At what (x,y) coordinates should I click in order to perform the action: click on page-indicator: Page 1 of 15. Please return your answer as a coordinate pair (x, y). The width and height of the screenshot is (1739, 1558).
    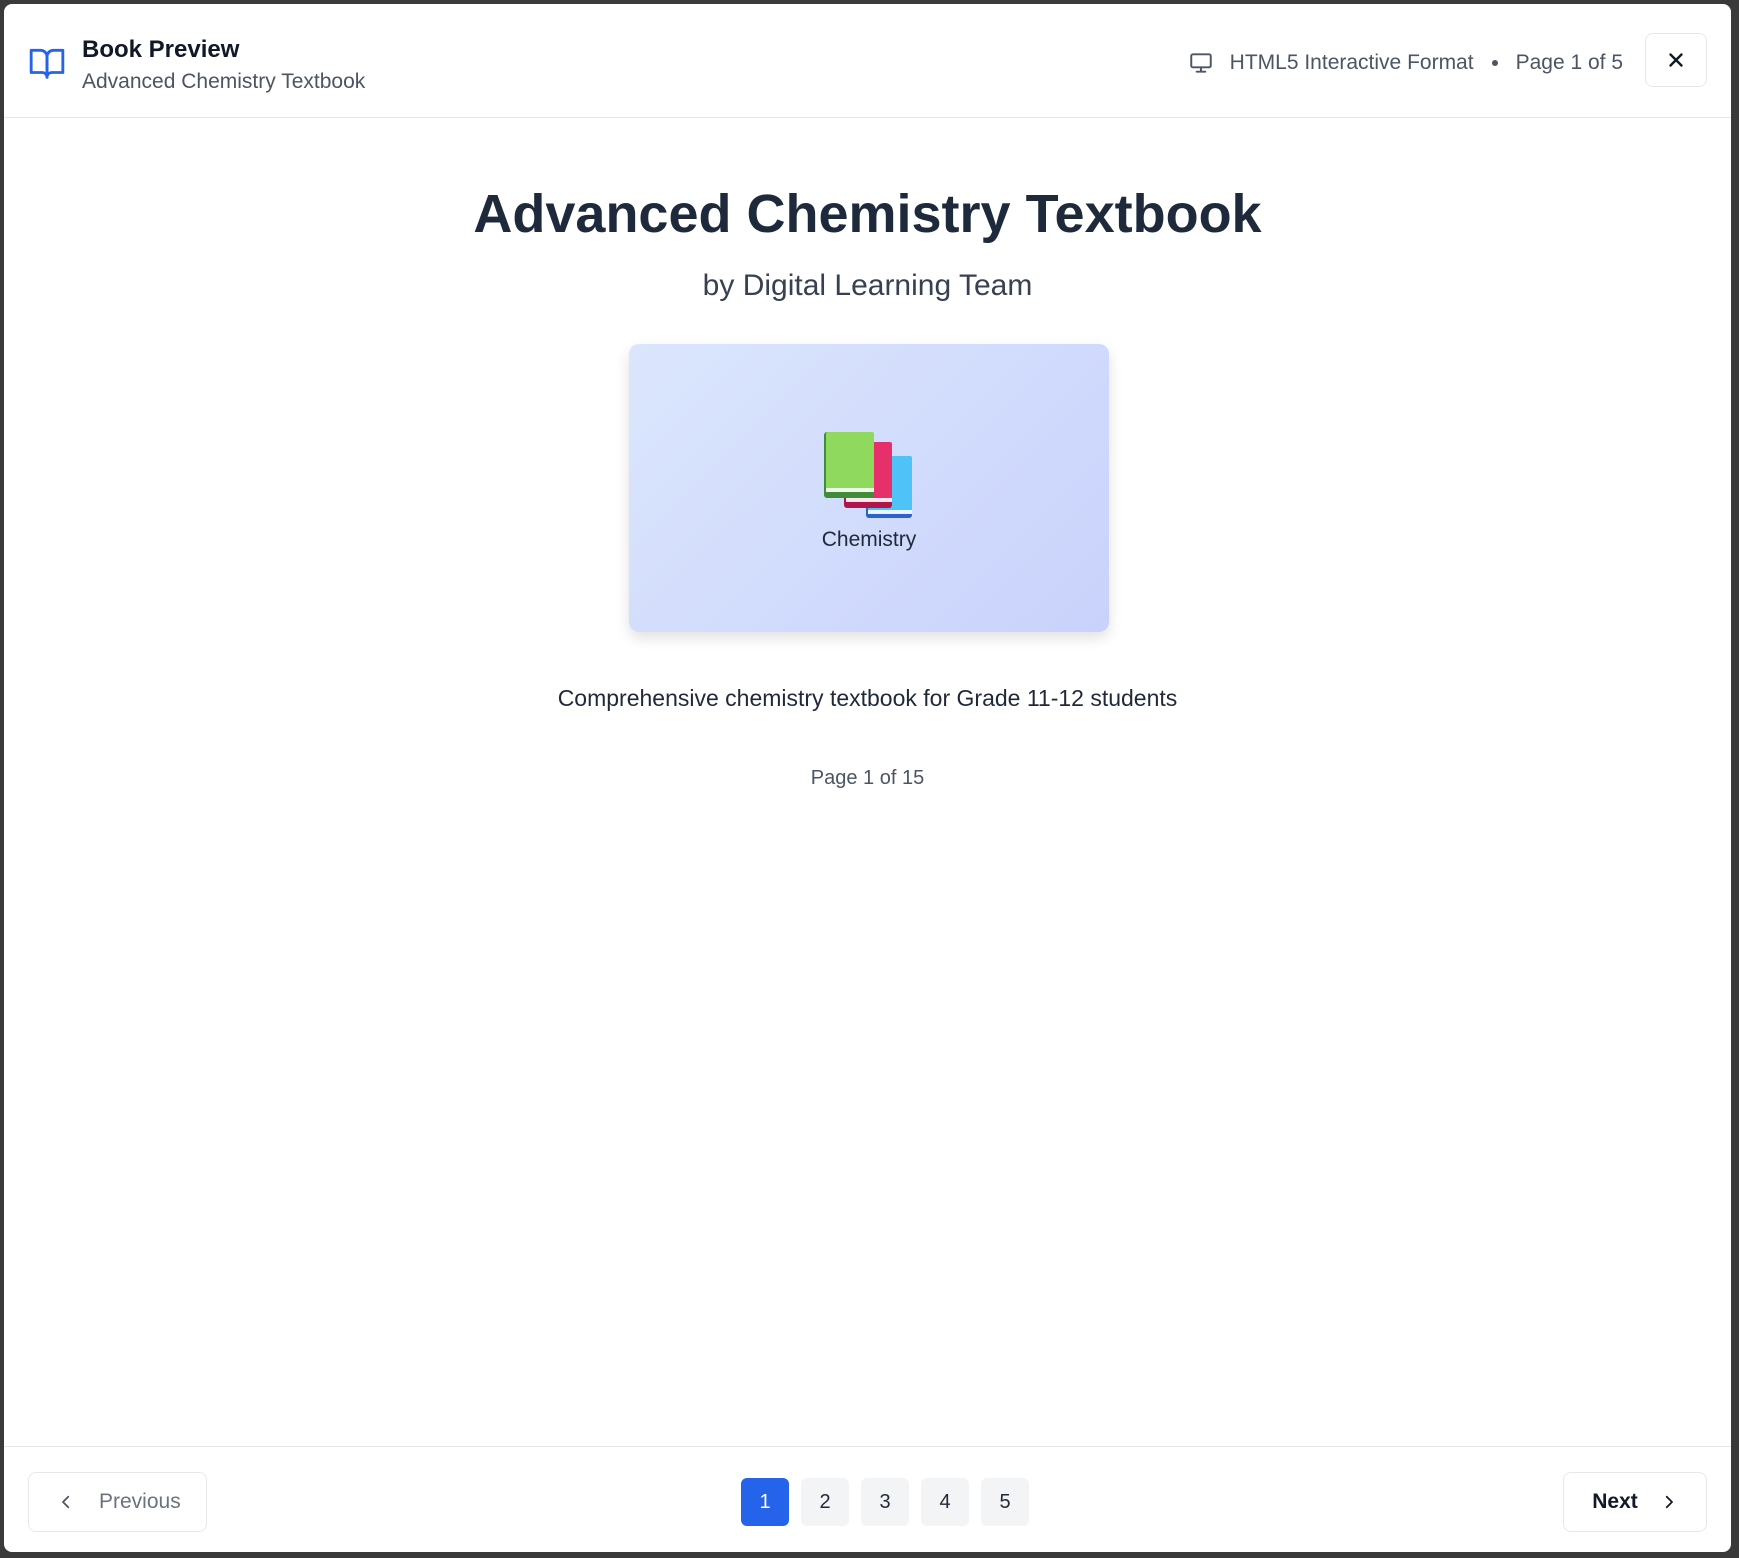
    Looking at the image, I should click on (867, 778).